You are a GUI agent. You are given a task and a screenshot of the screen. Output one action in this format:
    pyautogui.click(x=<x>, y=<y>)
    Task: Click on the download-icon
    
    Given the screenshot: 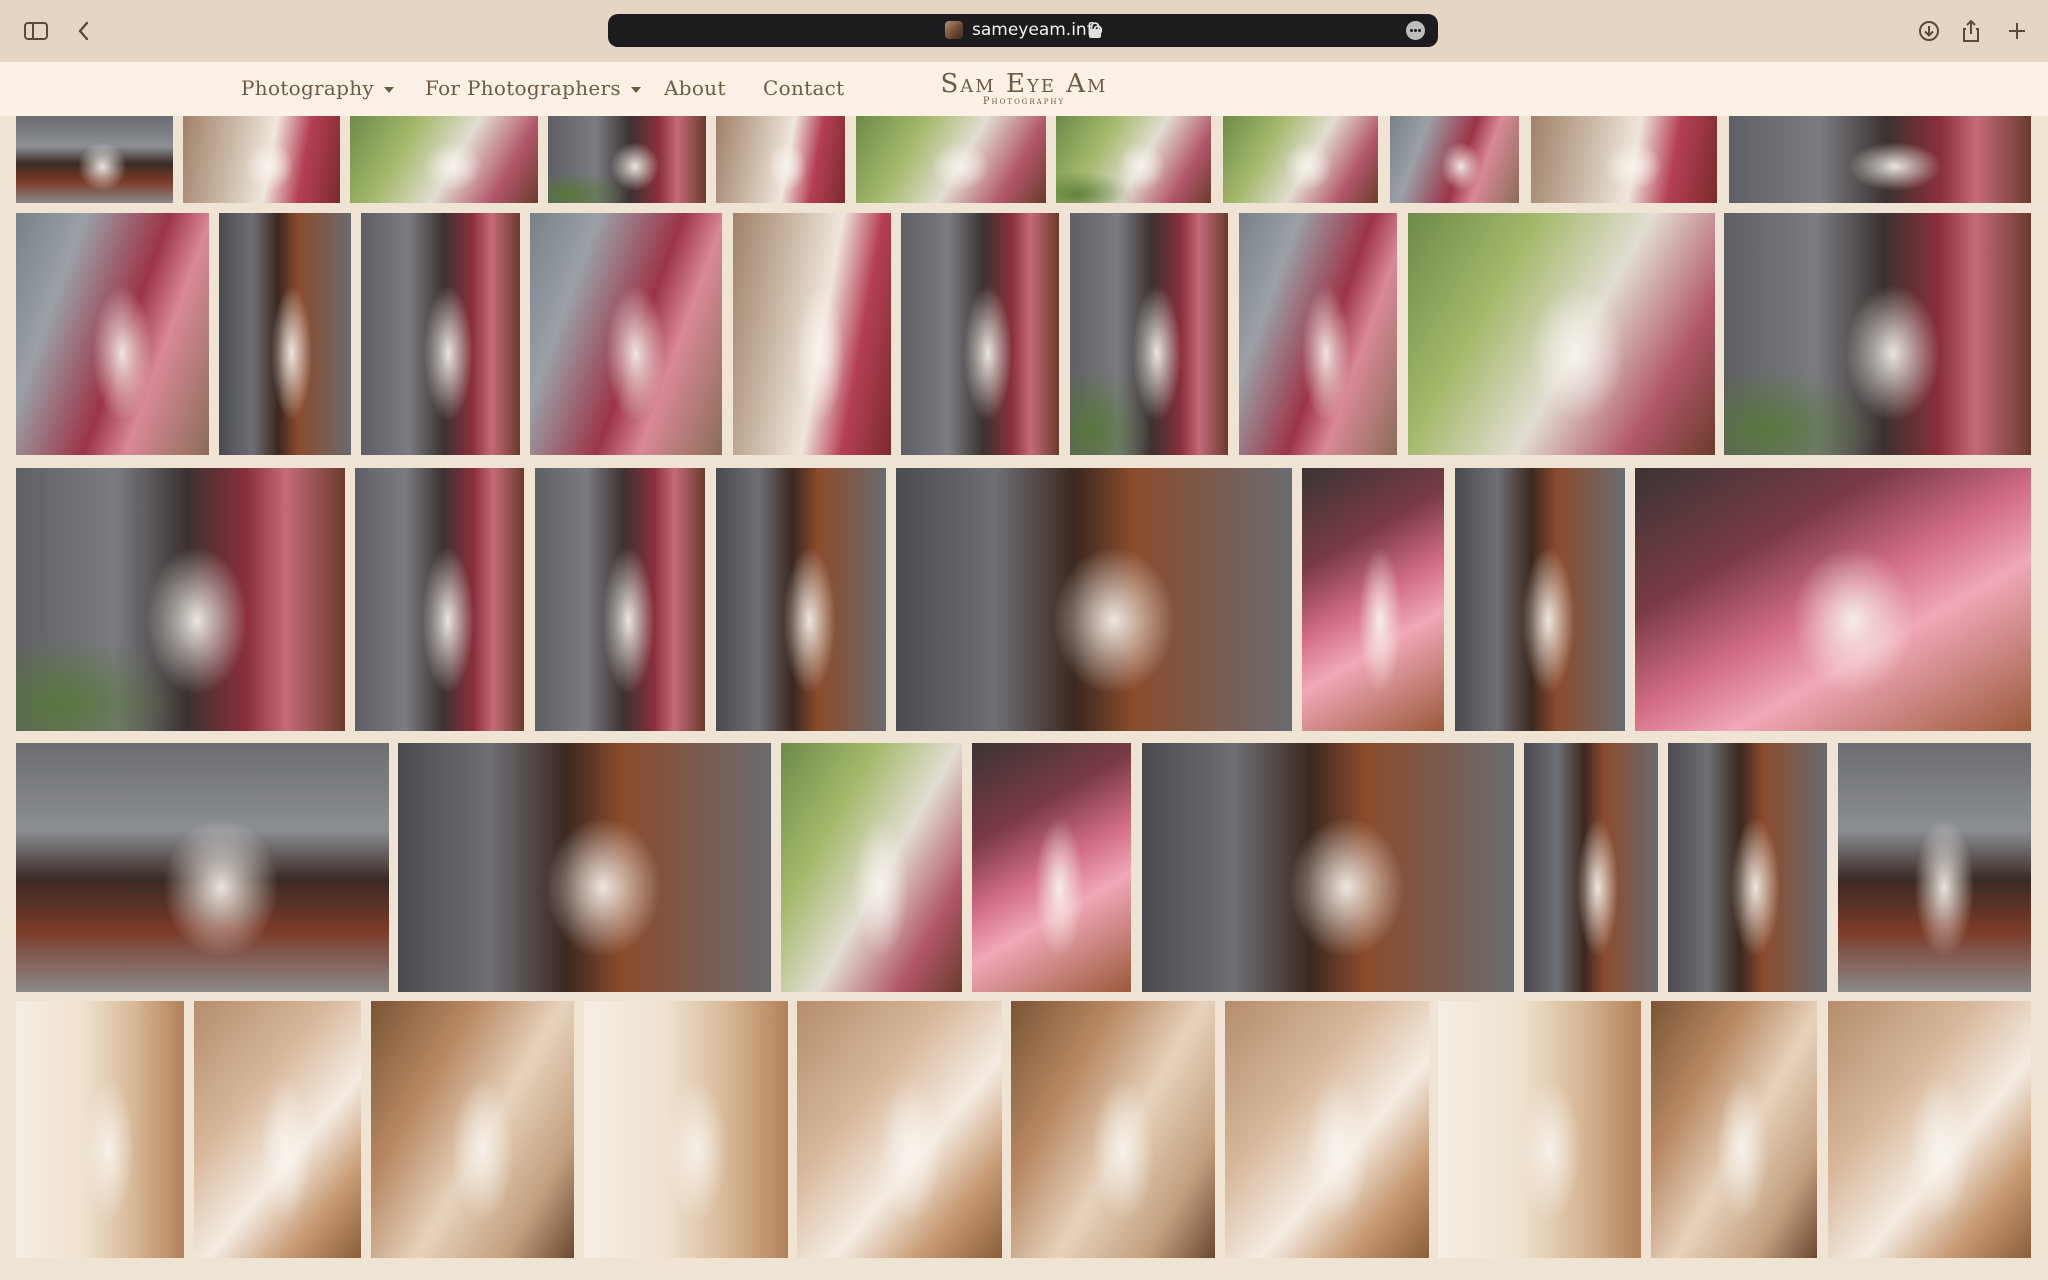 What is the action you would take?
    pyautogui.click(x=1929, y=31)
    